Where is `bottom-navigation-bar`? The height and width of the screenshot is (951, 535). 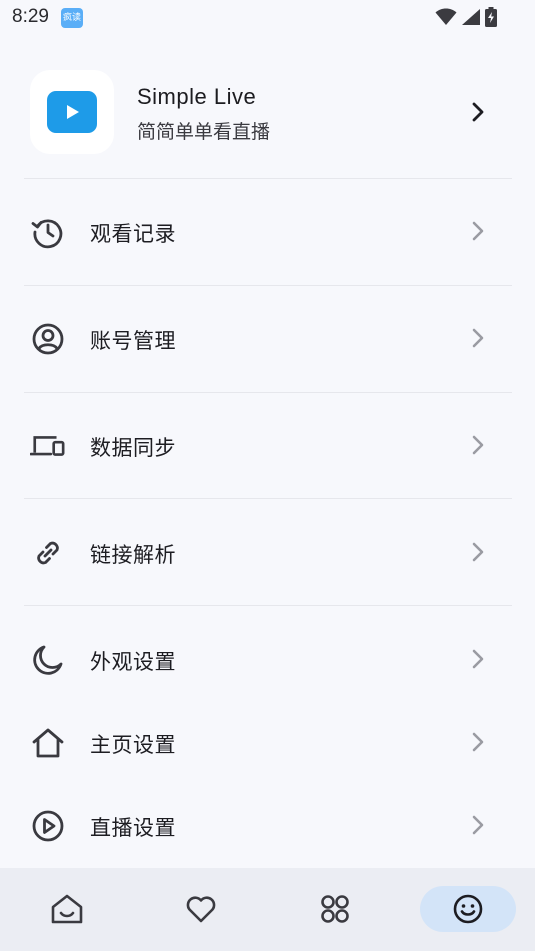
bottom-navigation-bar is located at coordinates (267, 909).